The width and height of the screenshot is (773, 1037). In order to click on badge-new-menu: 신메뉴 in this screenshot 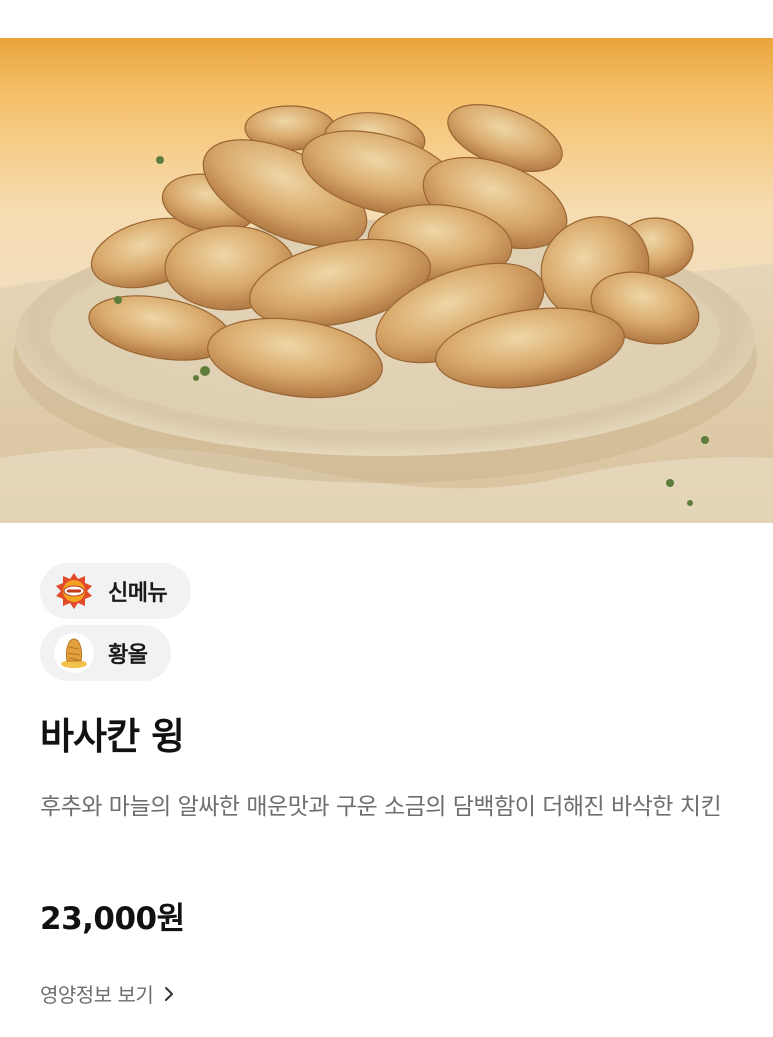, I will do `click(116, 591)`.